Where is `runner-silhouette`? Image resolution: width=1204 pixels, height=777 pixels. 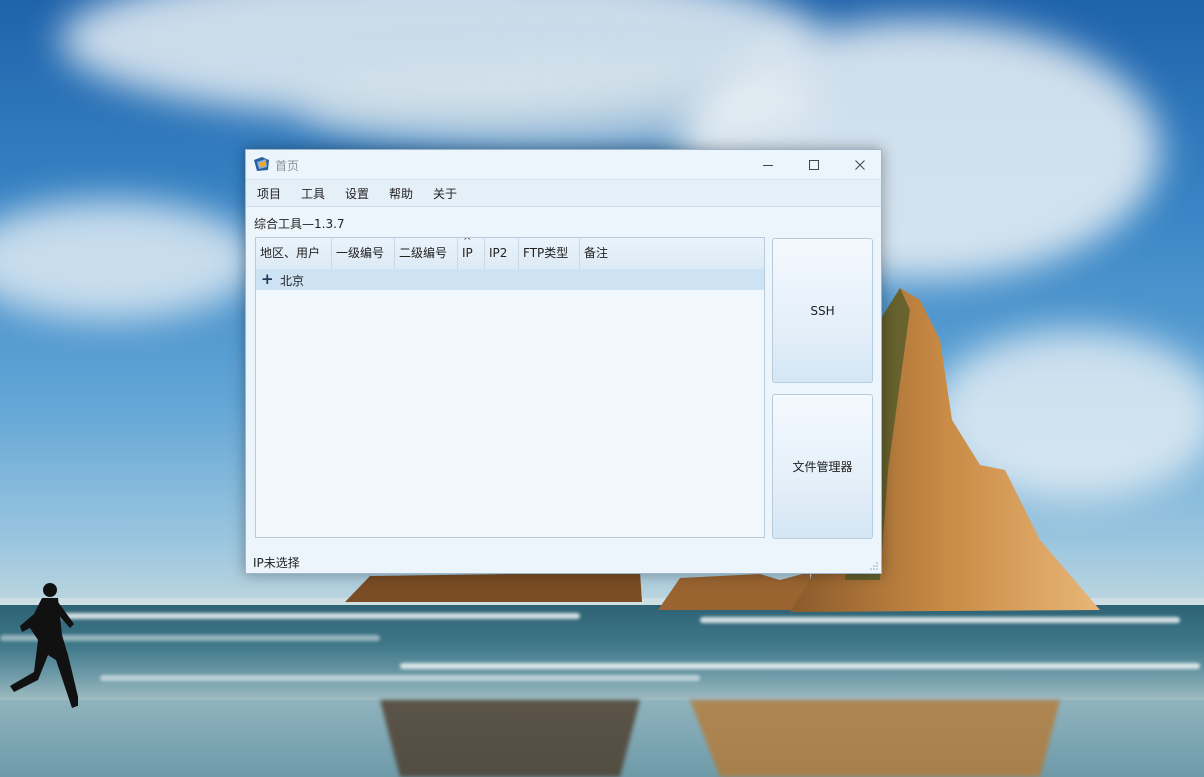
runner-silhouette is located at coordinates (44, 645).